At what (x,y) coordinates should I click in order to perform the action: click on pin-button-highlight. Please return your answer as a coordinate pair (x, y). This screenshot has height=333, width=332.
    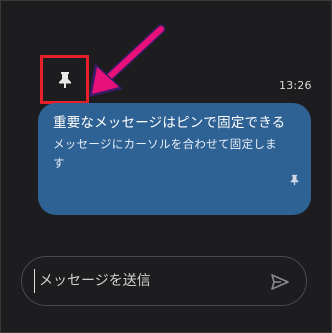
    Looking at the image, I should click on (64, 79).